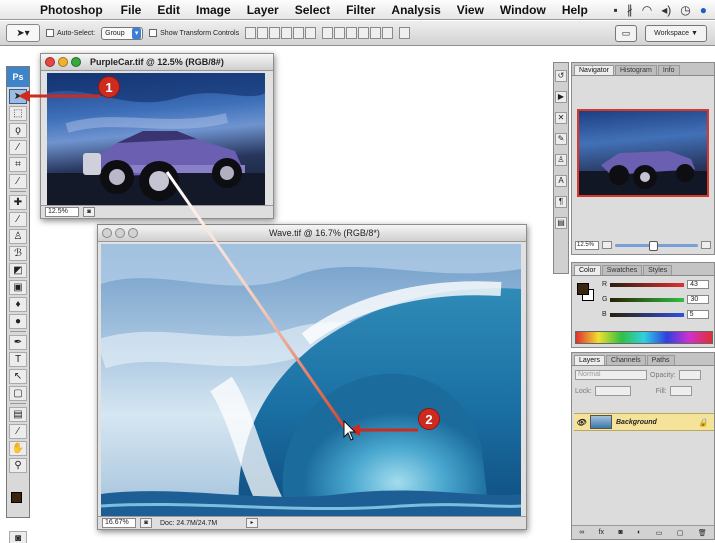  I want to click on auto-select-checkbox: Auto-Select:, so click(70, 33).